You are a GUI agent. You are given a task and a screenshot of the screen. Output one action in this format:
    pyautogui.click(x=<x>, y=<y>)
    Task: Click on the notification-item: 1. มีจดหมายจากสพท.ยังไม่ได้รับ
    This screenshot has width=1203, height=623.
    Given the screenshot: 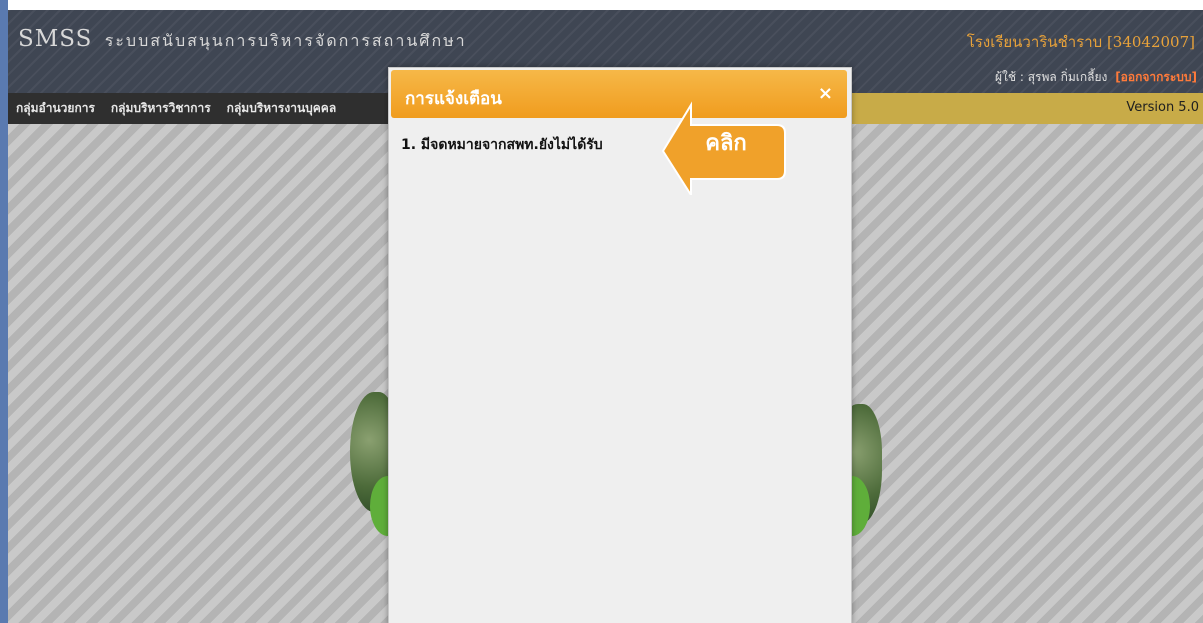 What is the action you would take?
    pyautogui.click(x=502, y=145)
    